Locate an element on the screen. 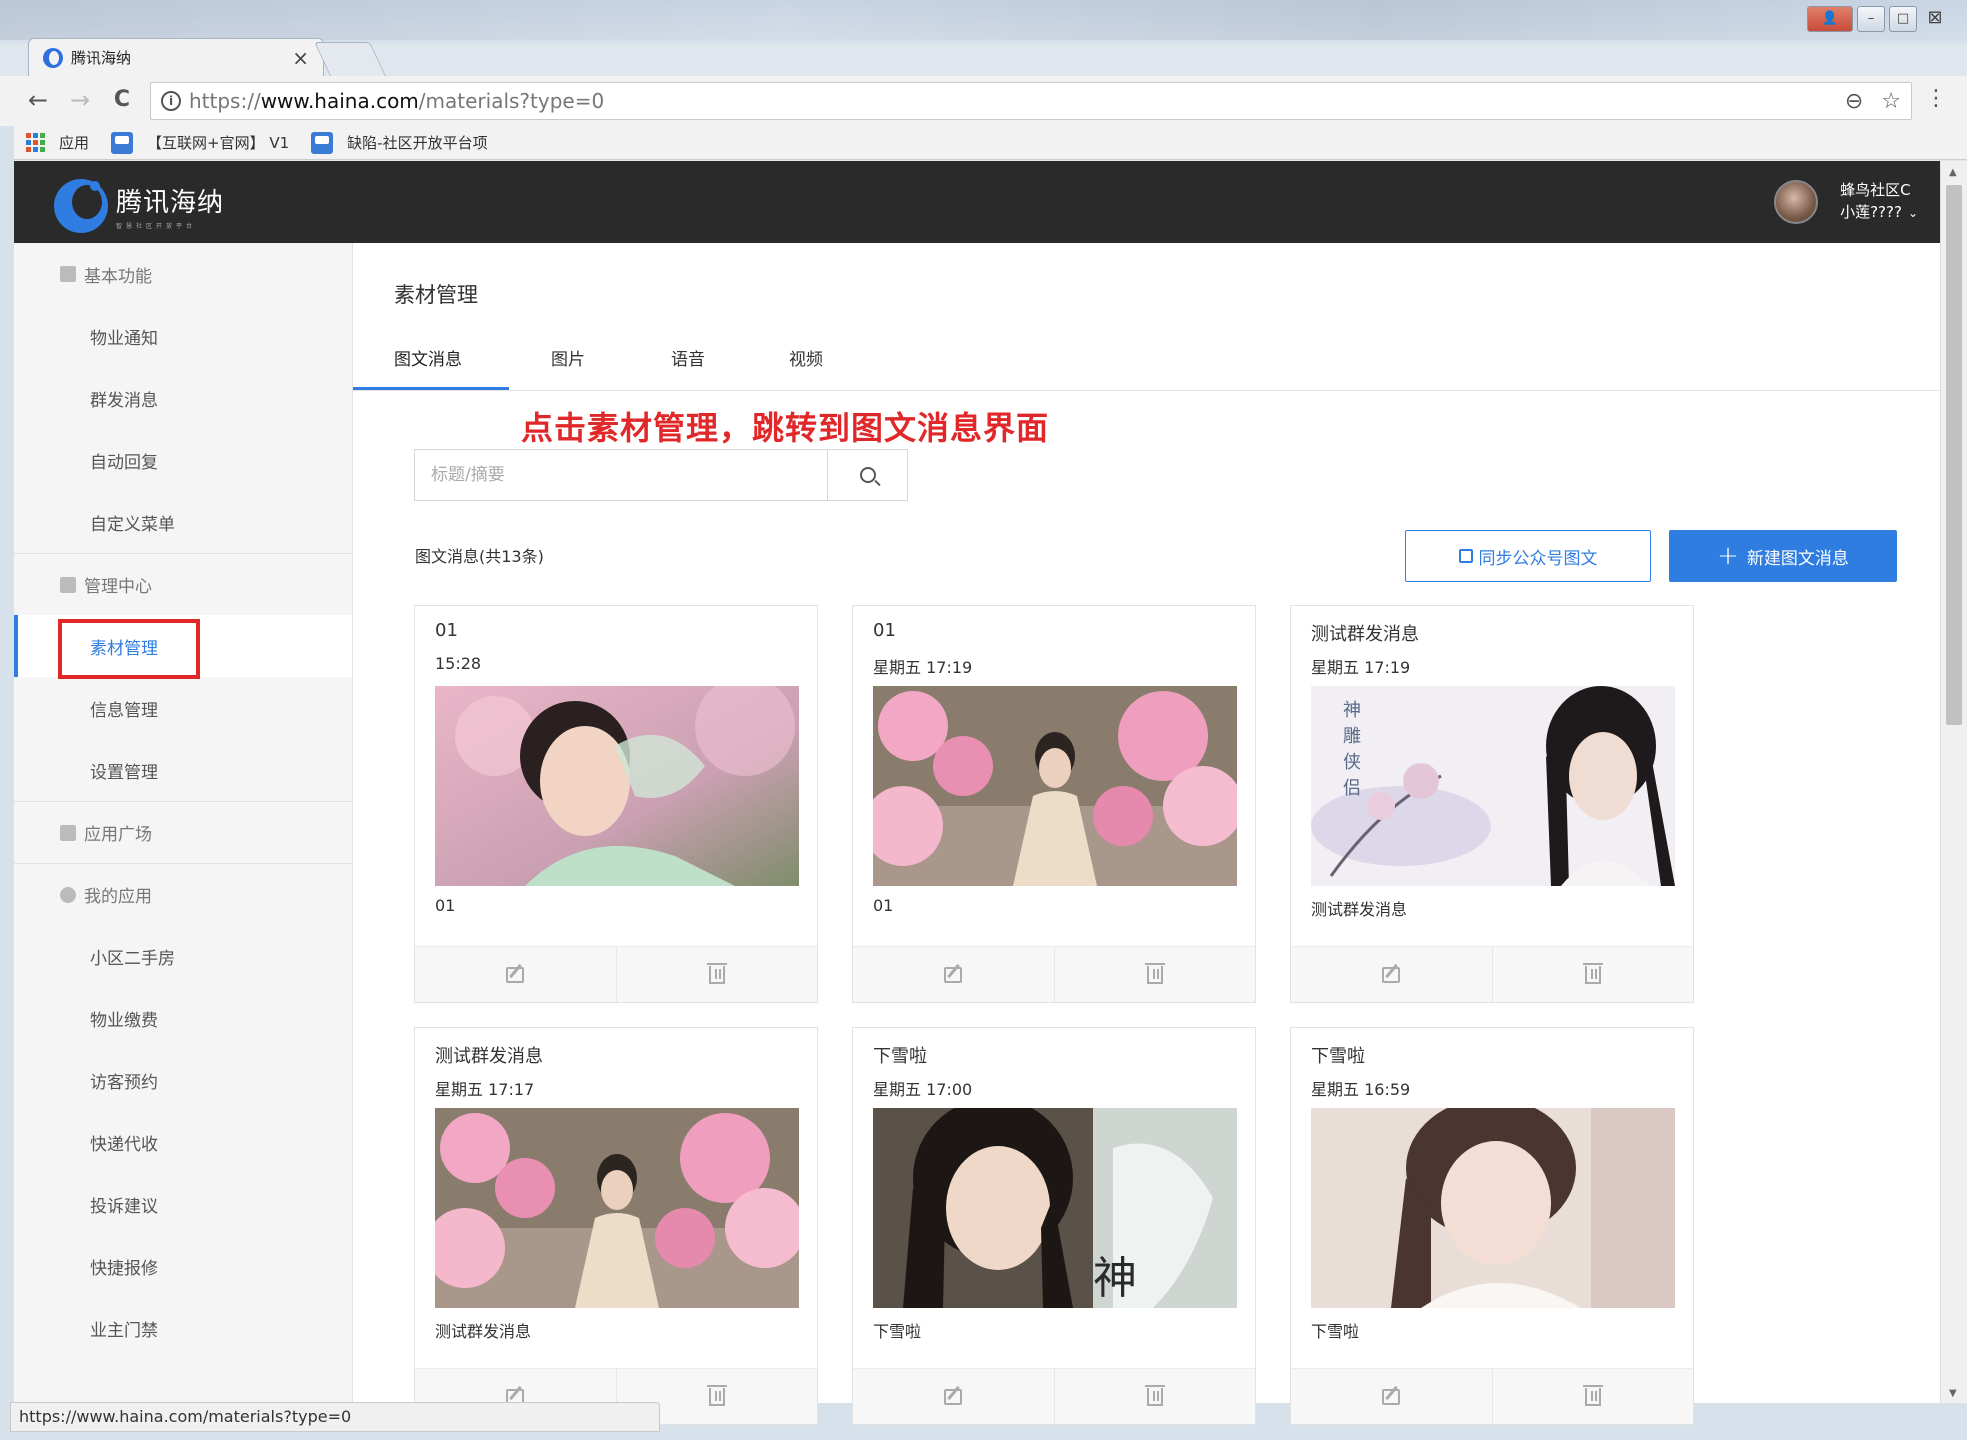 The width and height of the screenshot is (1967, 1440). logo: 腾讯海纳 智慧社区开放平台 is located at coordinates (139, 206).